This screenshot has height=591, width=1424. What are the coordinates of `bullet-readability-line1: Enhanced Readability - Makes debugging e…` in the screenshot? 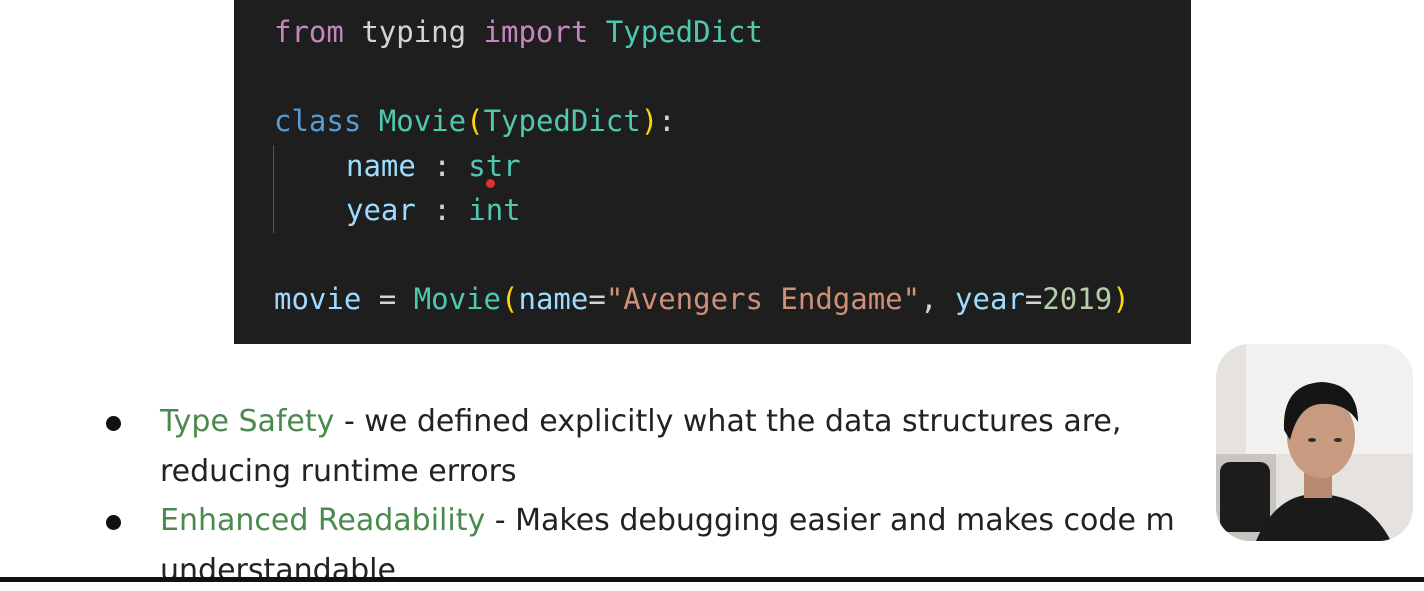 It's located at (667, 521).